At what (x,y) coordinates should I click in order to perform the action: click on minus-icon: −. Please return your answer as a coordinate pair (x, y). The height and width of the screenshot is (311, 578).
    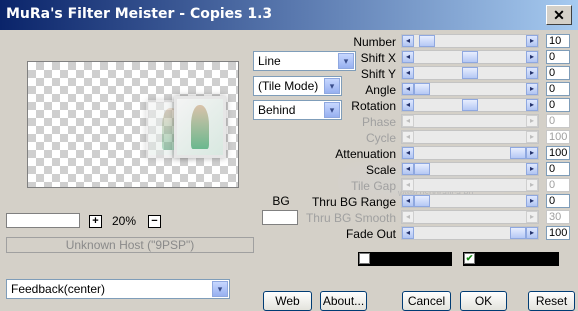
    Looking at the image, I should click on (154, 221).